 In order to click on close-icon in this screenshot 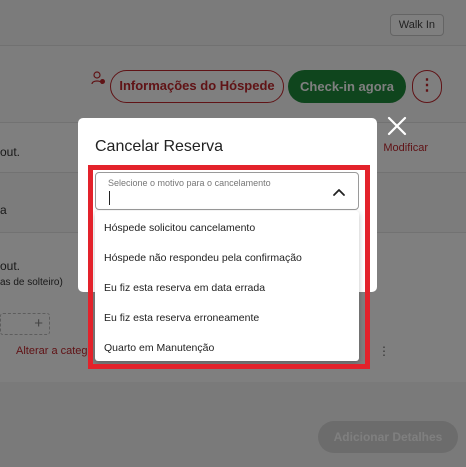, I will do `click(397, 126)`.